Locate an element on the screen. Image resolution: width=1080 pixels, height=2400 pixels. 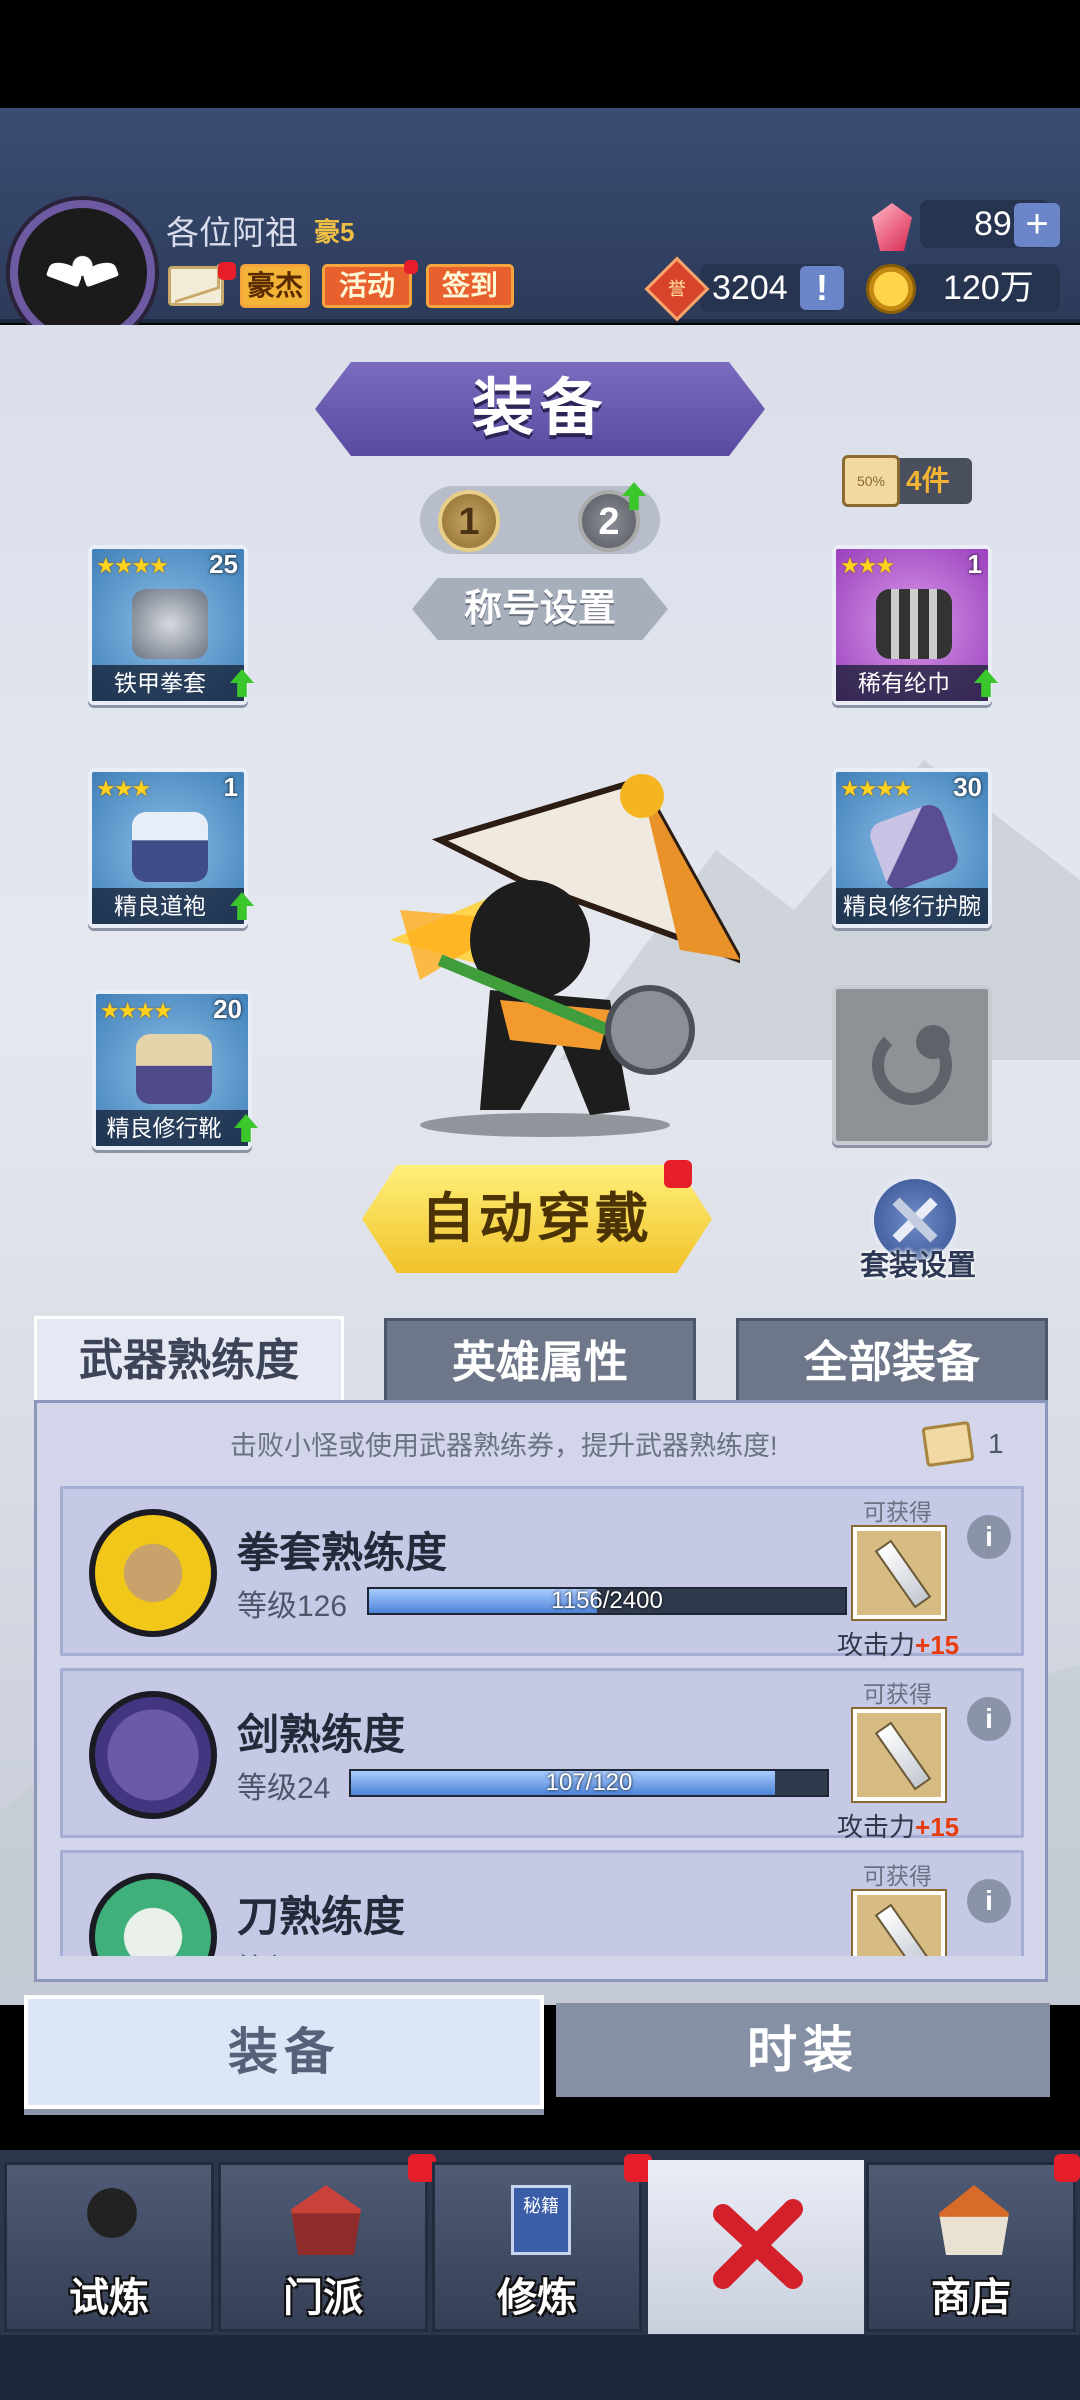
title-setting-button: 称号设置 is located at coordinates (540, 609).